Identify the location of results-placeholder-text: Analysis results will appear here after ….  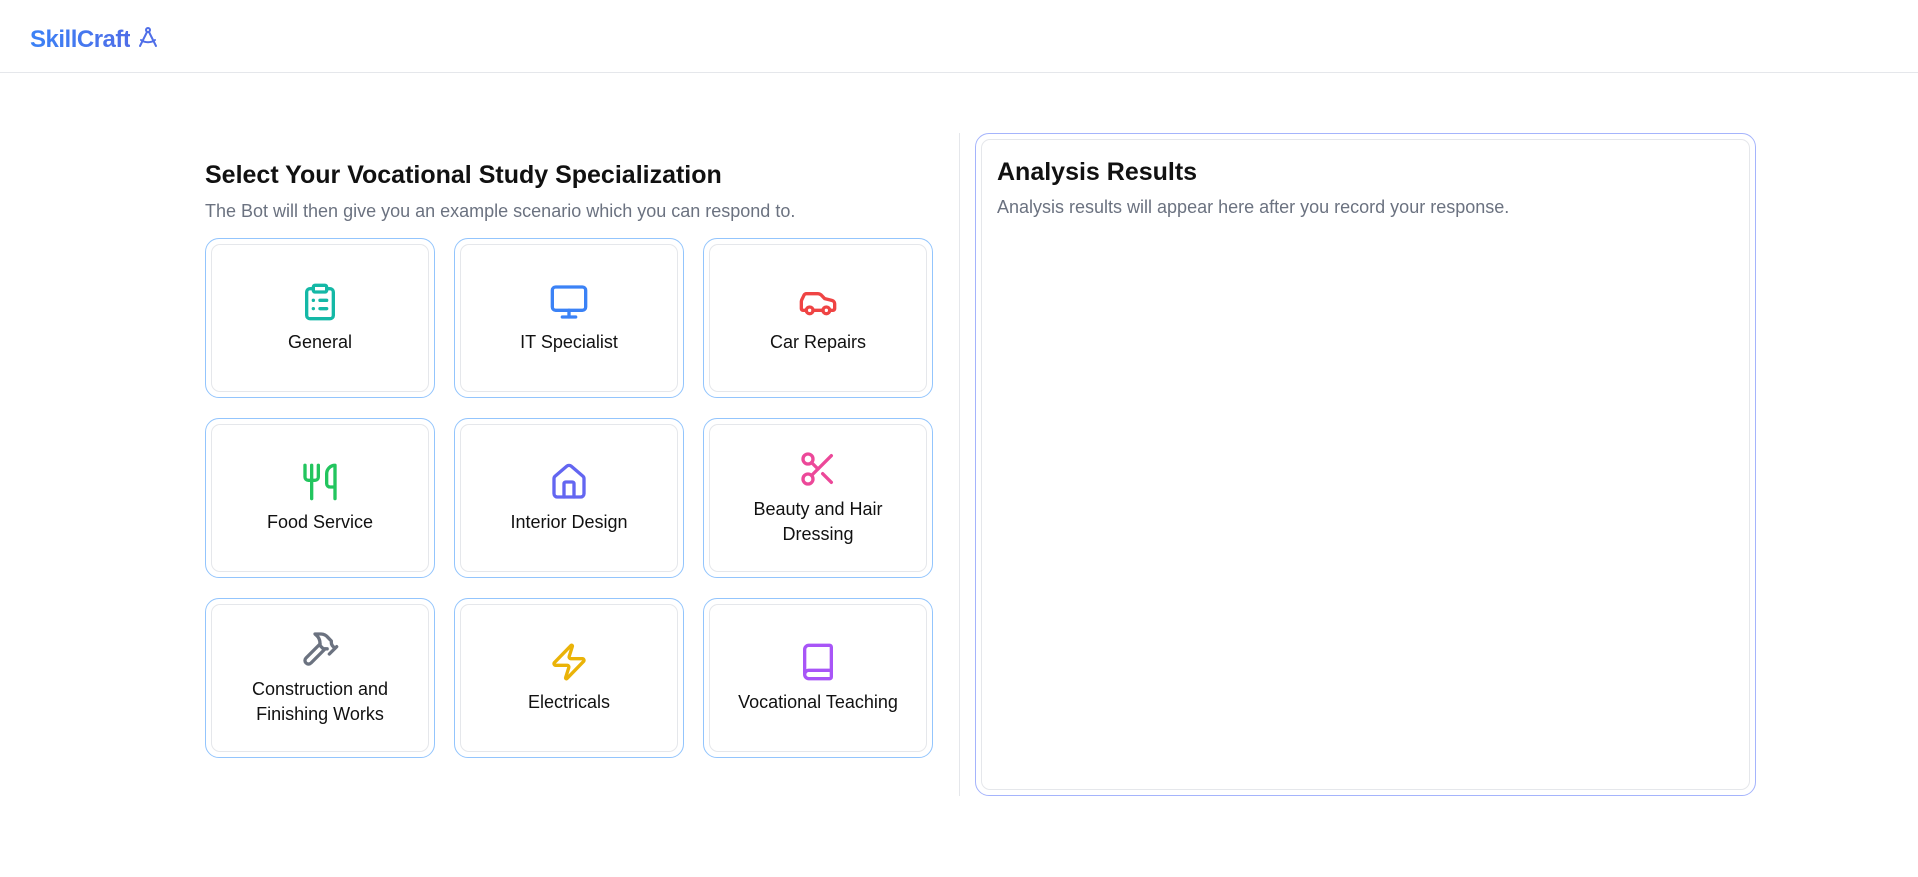
(1253, 207).